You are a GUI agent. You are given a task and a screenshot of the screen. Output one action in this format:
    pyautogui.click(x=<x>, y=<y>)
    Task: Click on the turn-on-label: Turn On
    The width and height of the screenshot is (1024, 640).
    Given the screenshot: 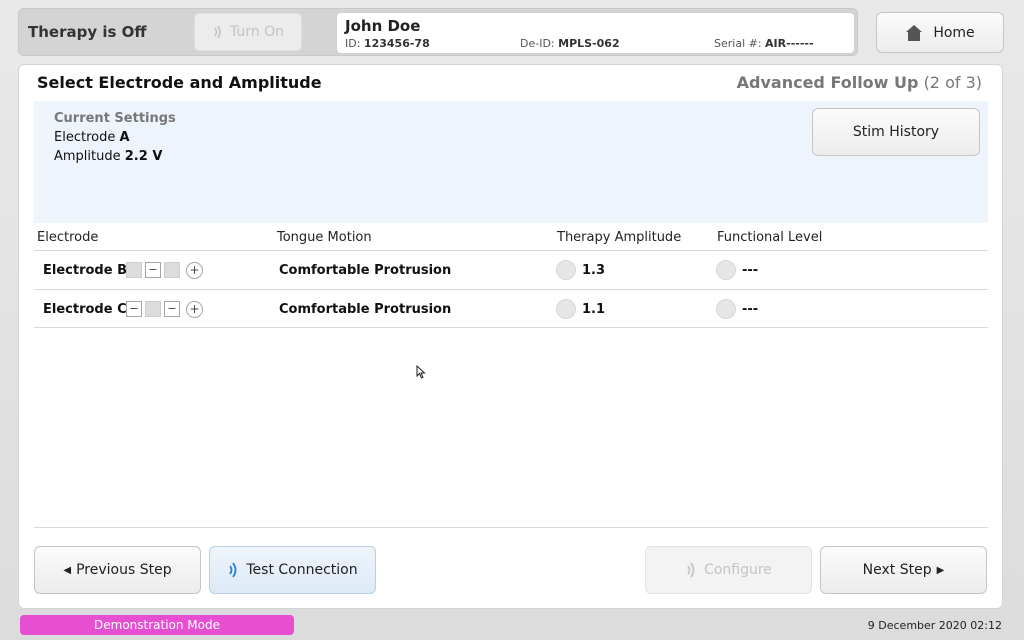 What is the action you would take?
    pyautogui.click(x=257, y=32)
    